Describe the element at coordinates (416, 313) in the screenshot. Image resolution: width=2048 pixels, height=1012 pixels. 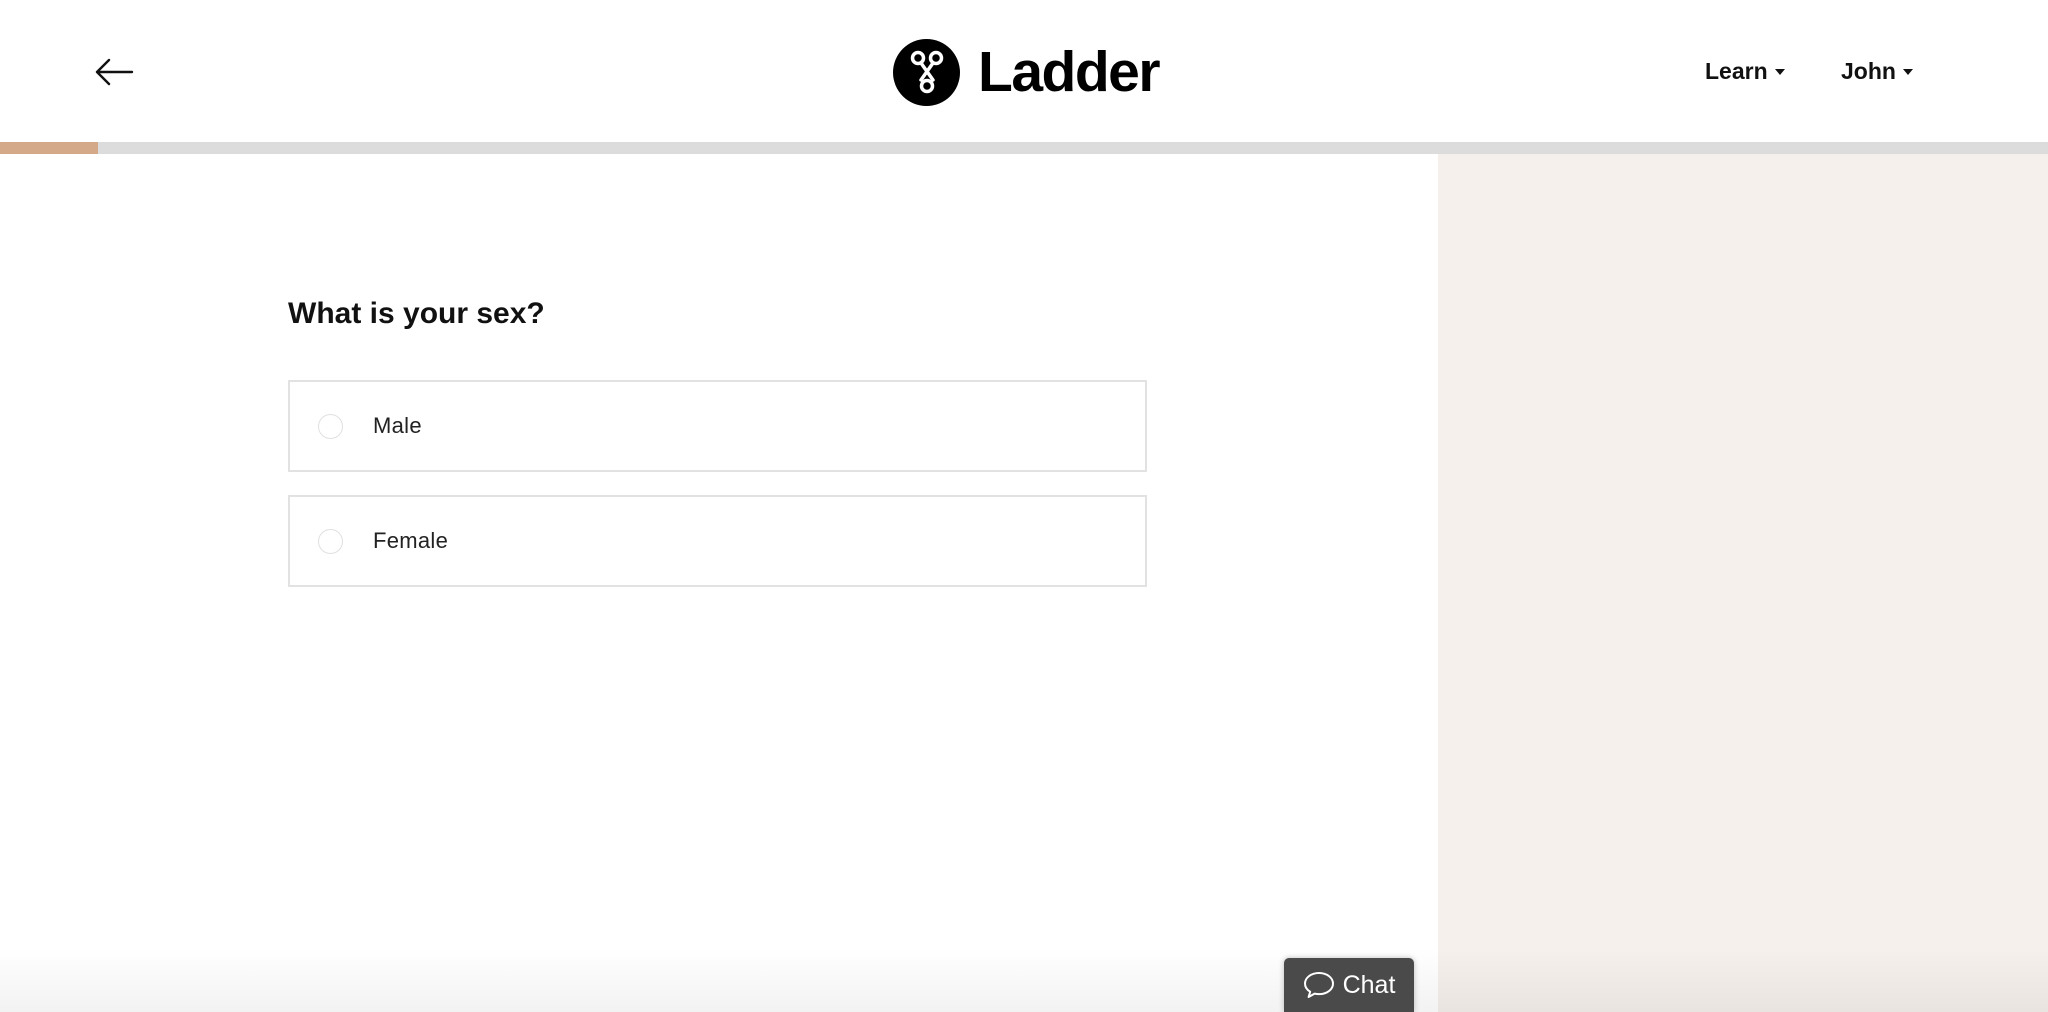
I see `question-title: What is your sex?` at that location.